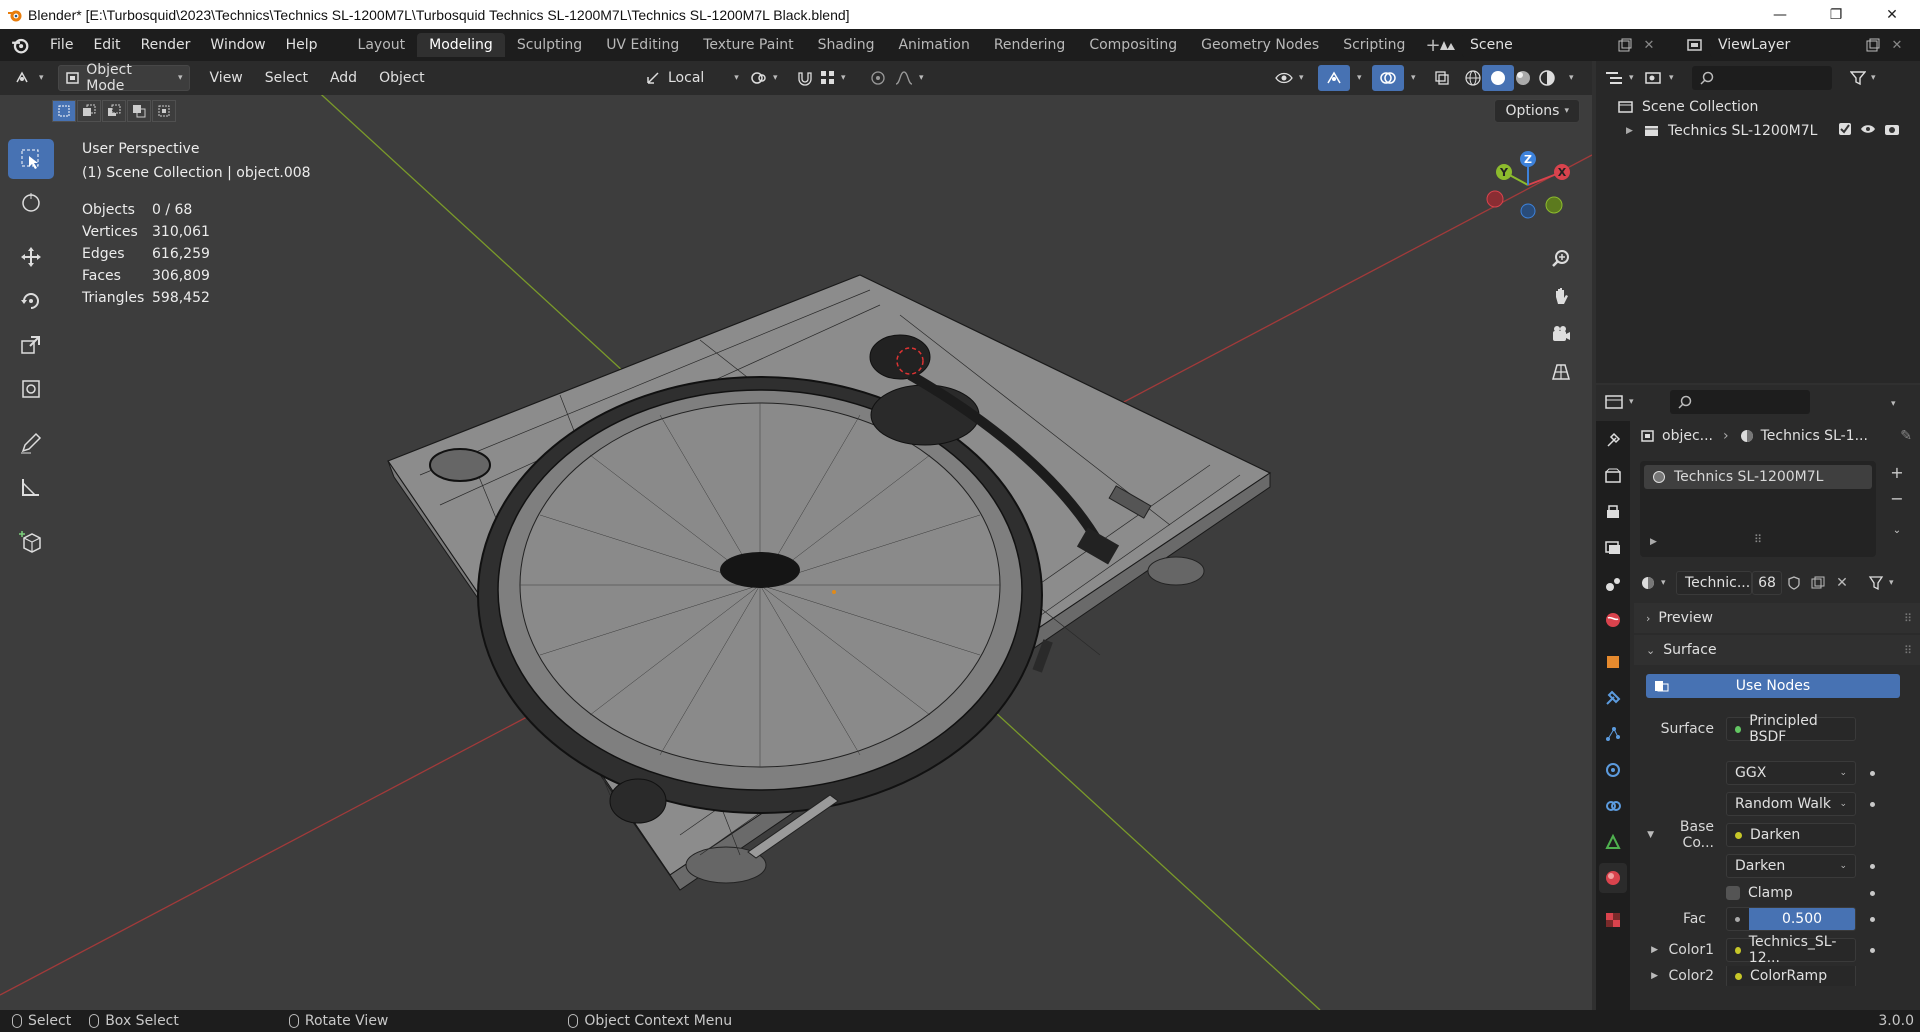 The height and width of the screenshot is (1032, 1920). Describe the element at coordinates (1818, 583) in the screenshot. I see `duplicate-material-icon` at that location.